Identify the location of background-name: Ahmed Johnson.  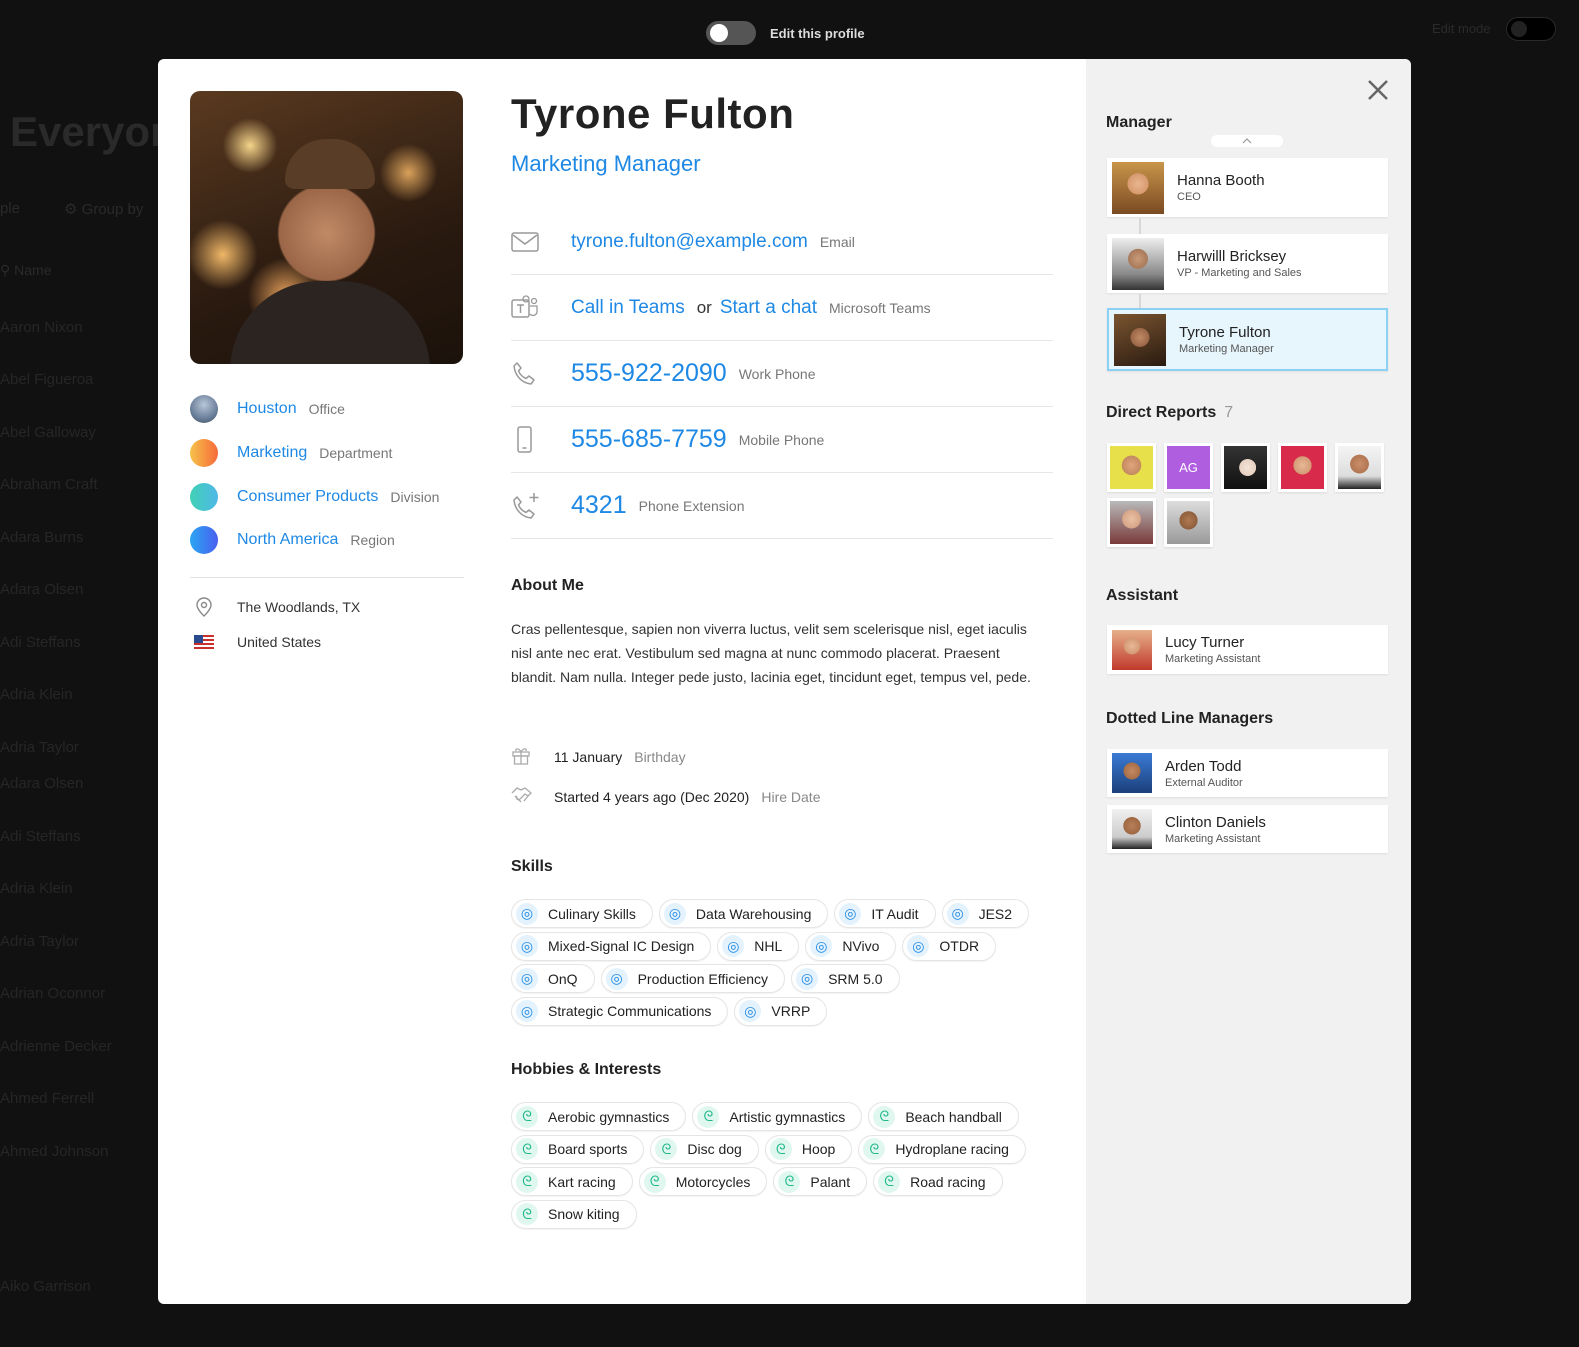
(54, 1151).